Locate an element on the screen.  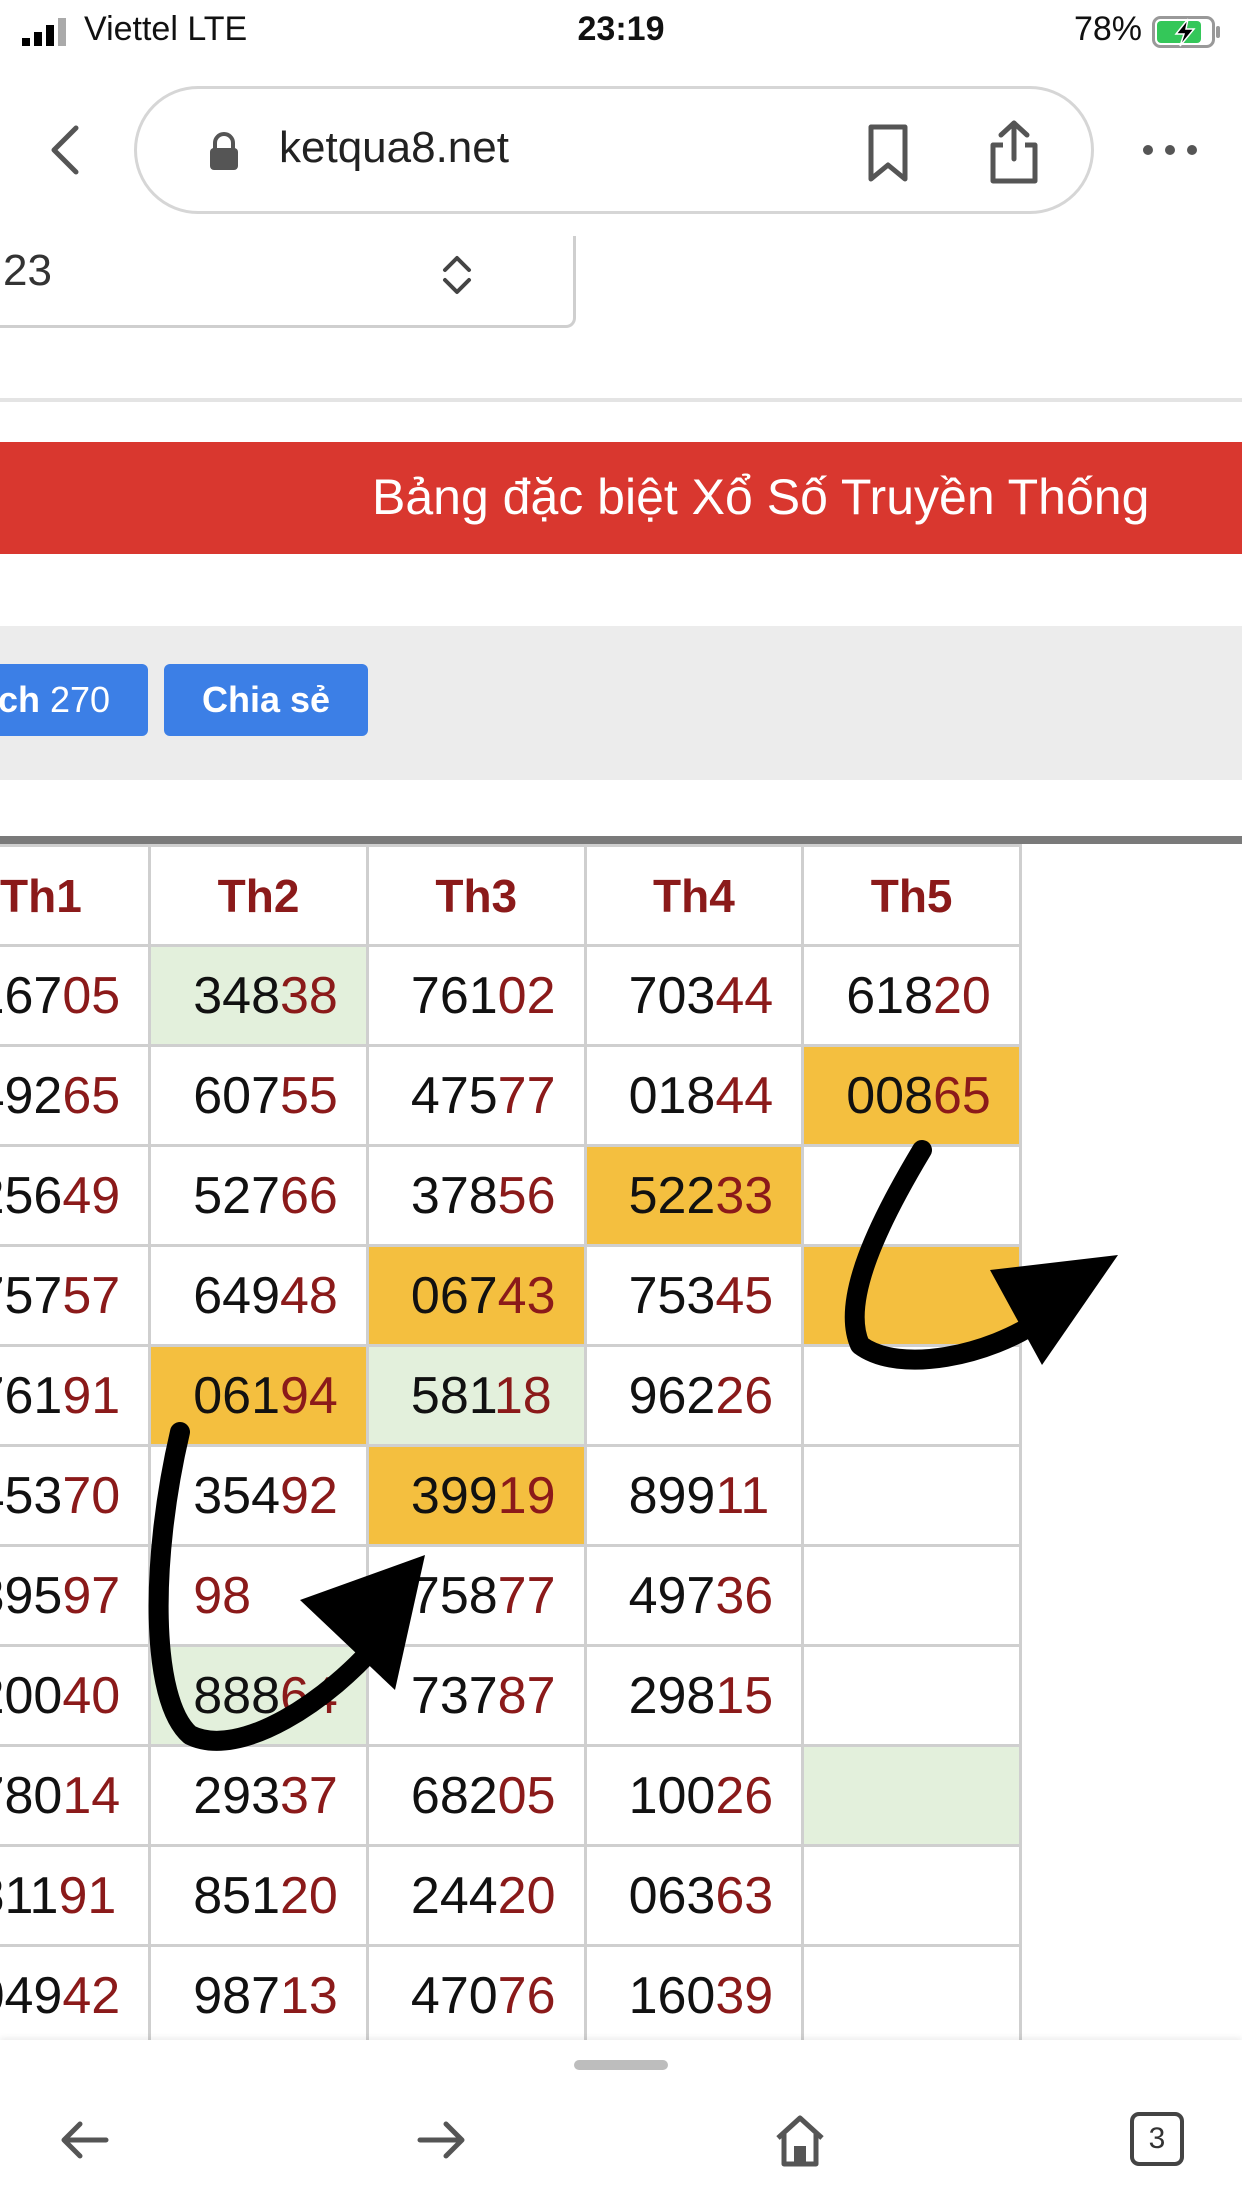
number-last-two: 02 is located at coordinates (526, 995).